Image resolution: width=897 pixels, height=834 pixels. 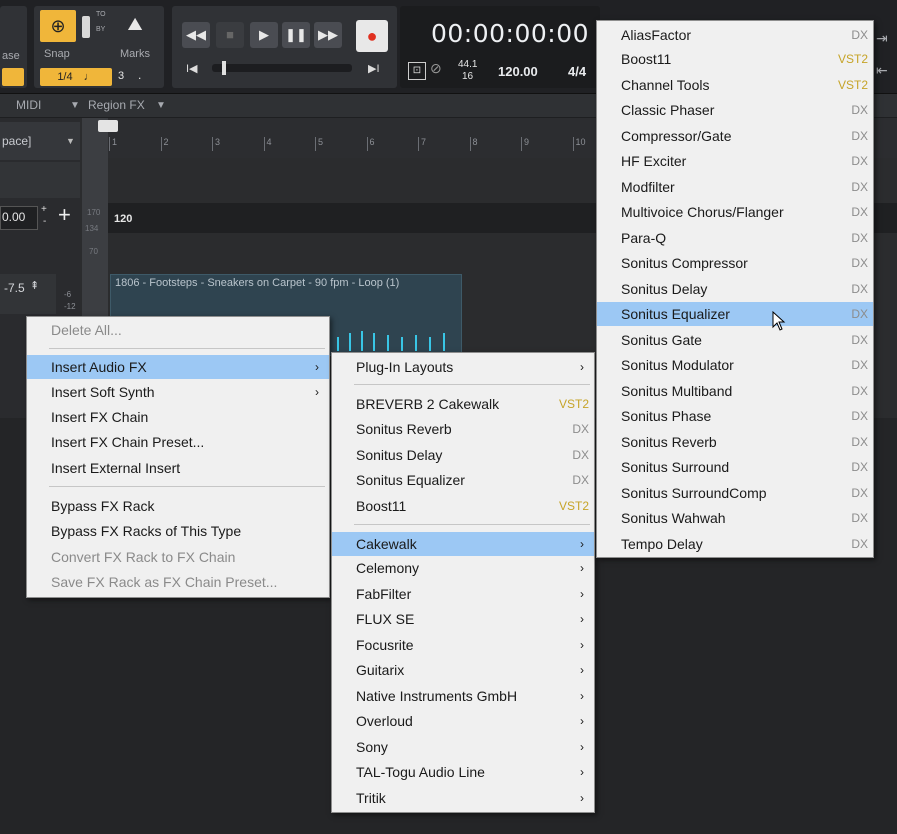 I want to click on ruler-tick-label: 10, so click(x=579, y=144).